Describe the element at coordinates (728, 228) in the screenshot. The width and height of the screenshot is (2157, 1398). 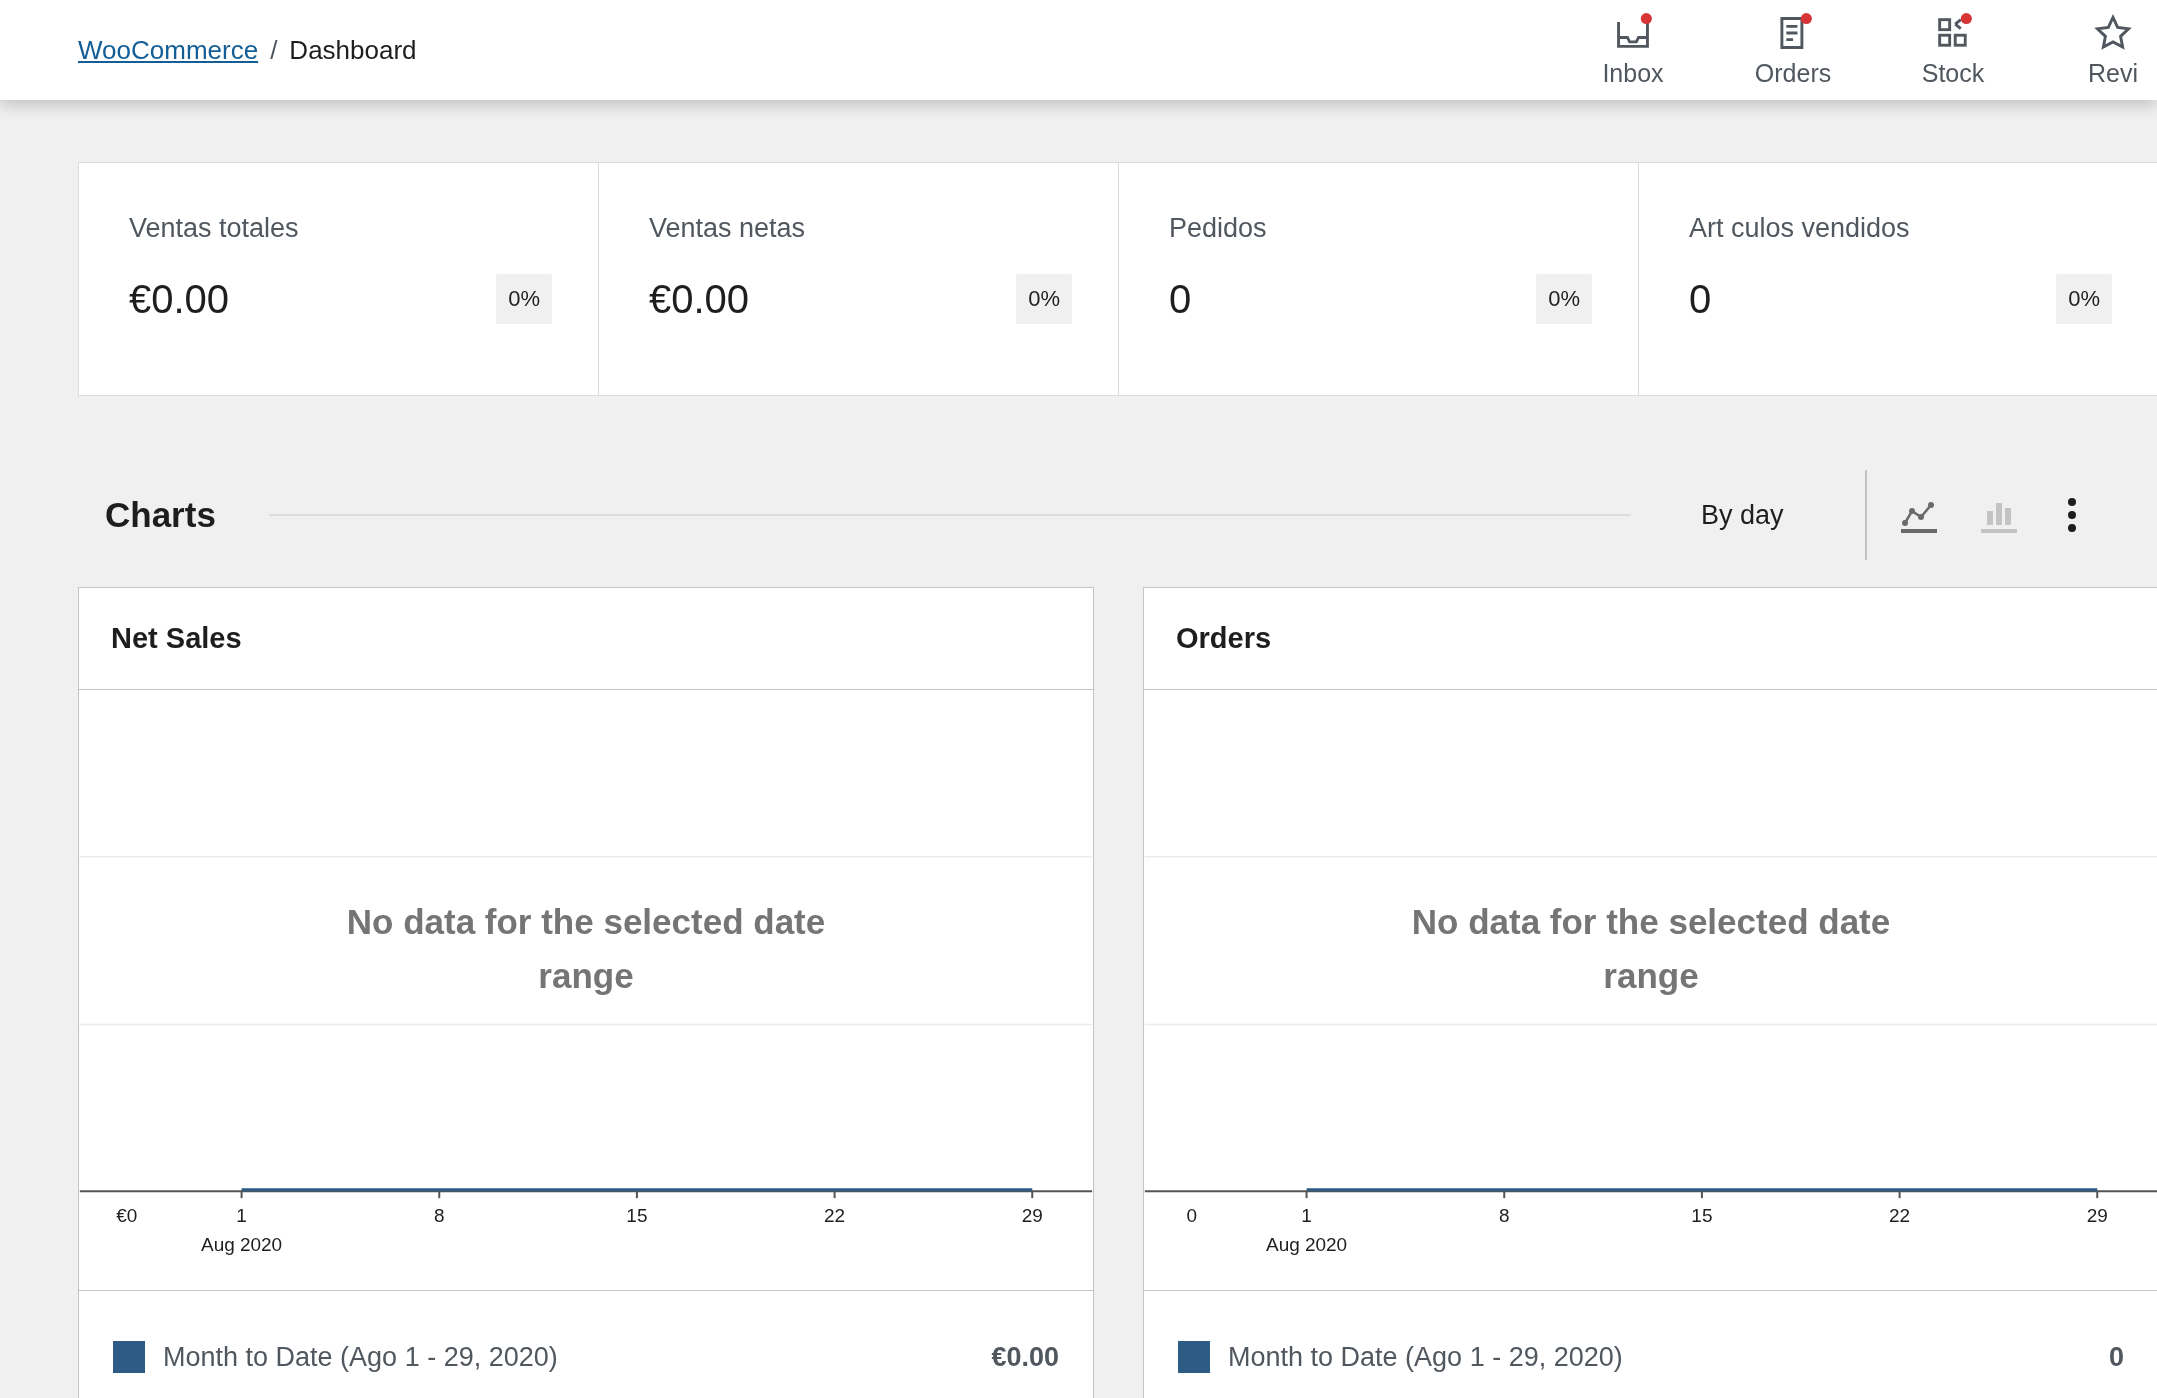
I see `stat-label: Ventas netas` at that location.